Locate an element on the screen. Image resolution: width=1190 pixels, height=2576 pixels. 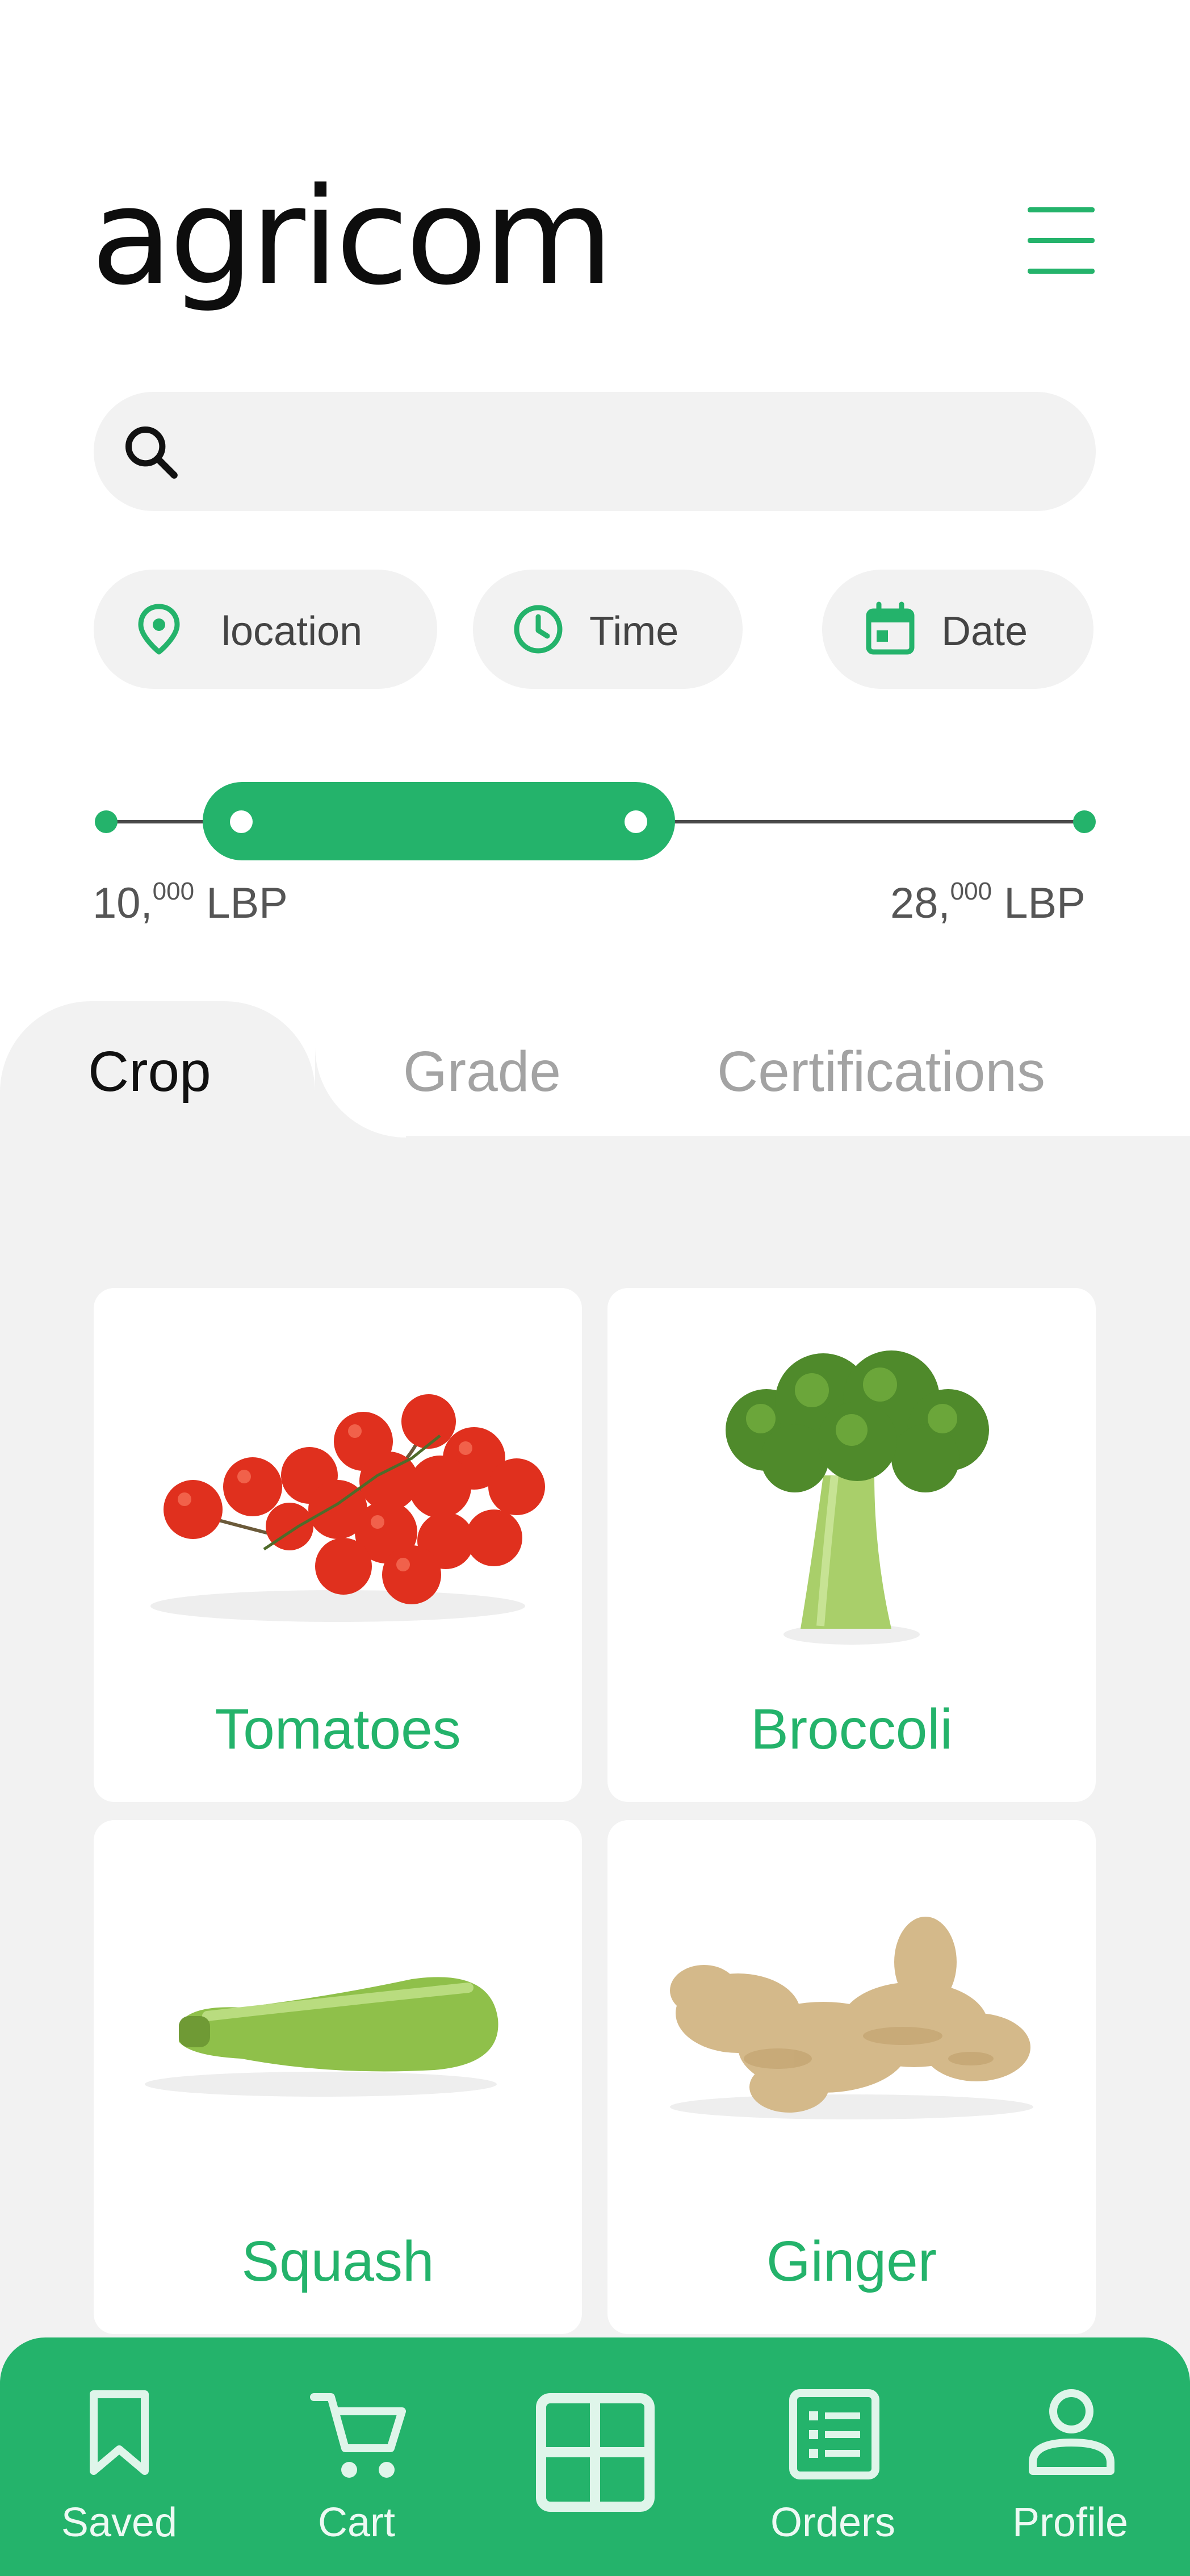
search-input is located at coordinates (633, 451).